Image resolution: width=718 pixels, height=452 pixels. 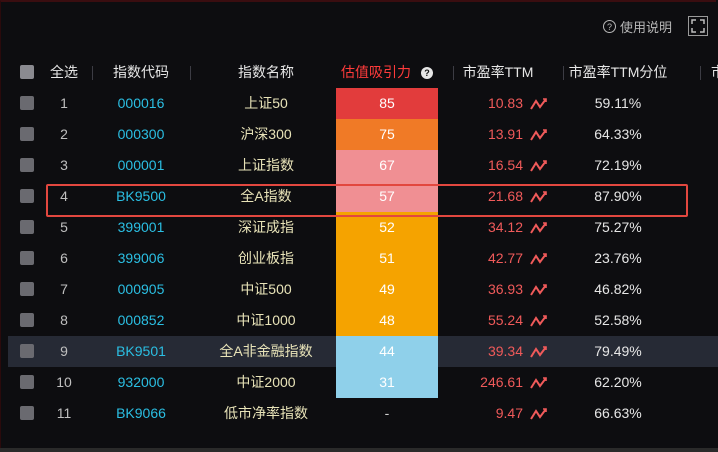 What do you see at coordinates (618, 351) in the screenshot?
I see `pe-percentile: 79.49%` at bounding box center [618, 351].